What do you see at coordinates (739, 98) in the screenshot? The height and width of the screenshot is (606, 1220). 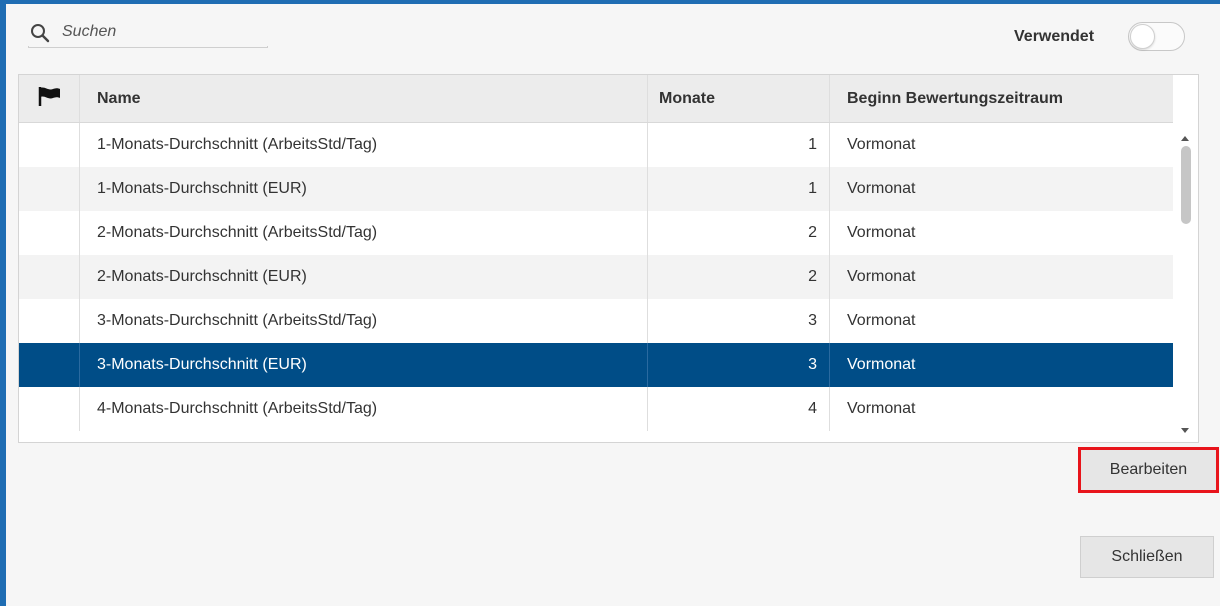 I see `column-header-months: Monate` at bounding box center [739, 98].